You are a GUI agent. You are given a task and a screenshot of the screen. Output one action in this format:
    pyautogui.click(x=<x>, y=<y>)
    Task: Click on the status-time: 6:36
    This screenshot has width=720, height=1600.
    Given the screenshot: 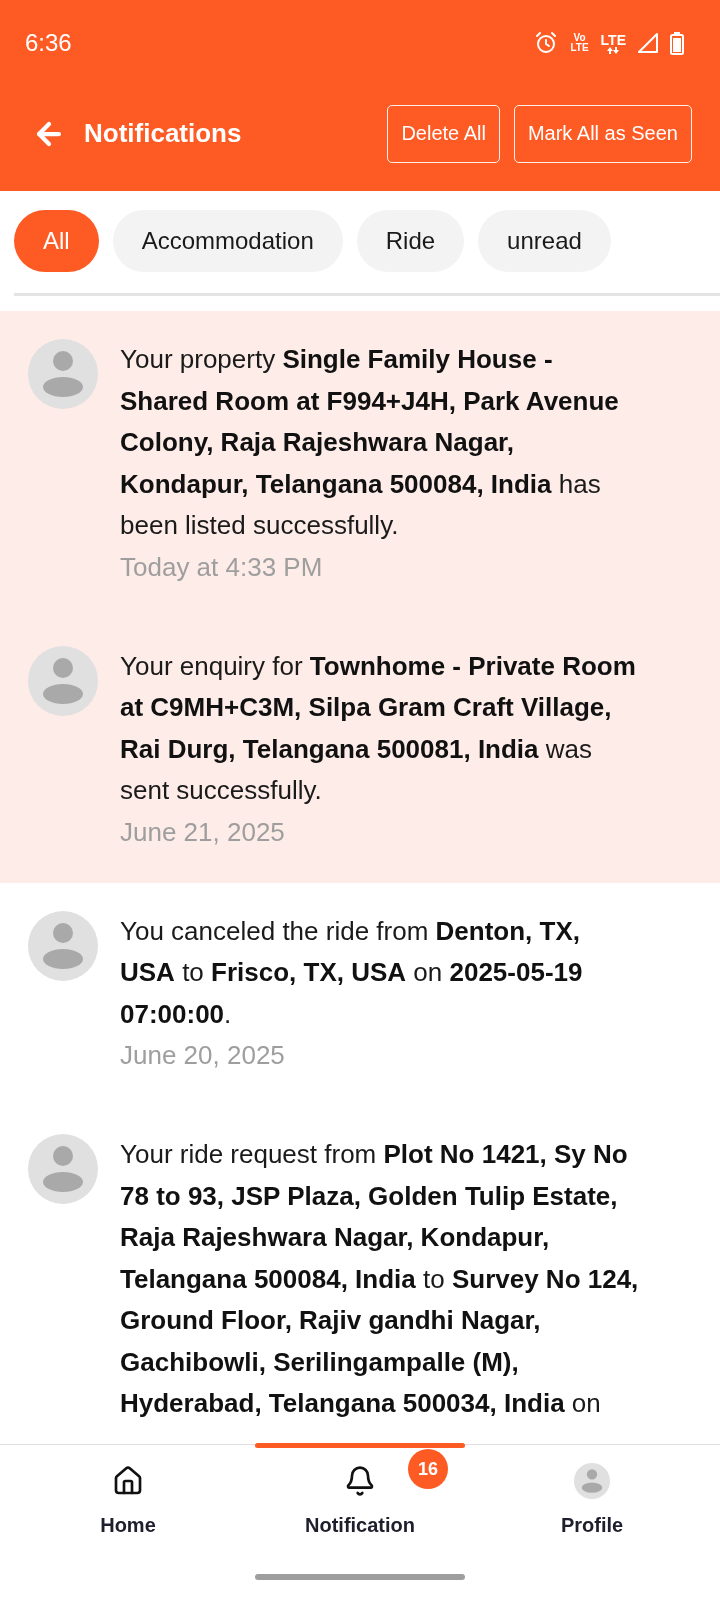 What is the action you would take?
    pyautogui.click(x=48, y=43)
    